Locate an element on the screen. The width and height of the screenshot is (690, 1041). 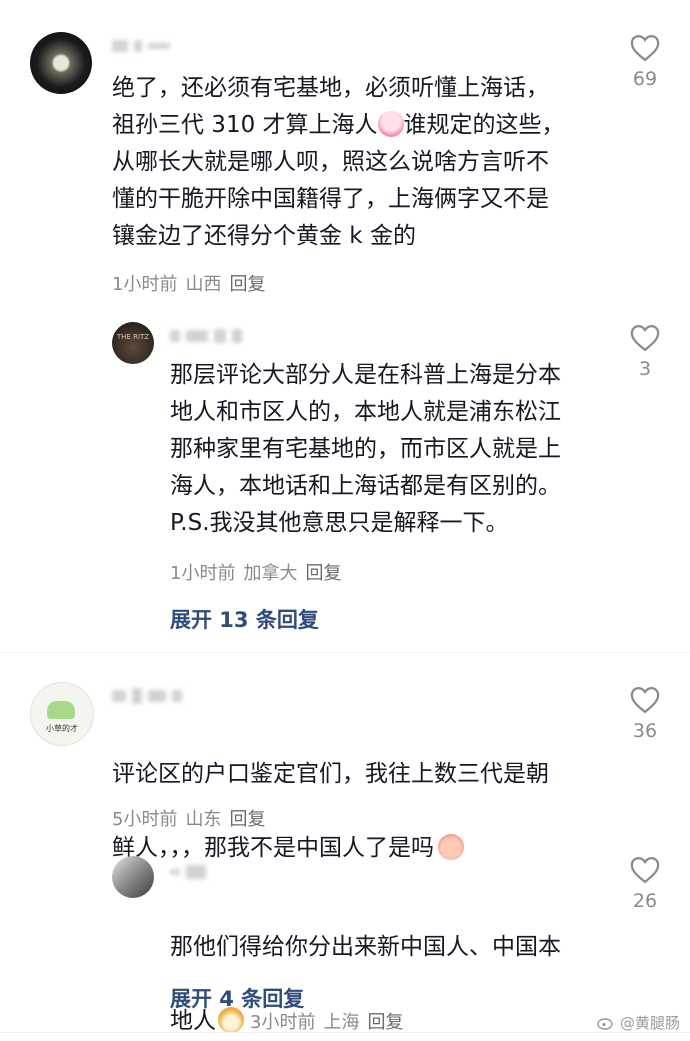
watermark: @黄腿肠 is located at coordinates (638, 1022).